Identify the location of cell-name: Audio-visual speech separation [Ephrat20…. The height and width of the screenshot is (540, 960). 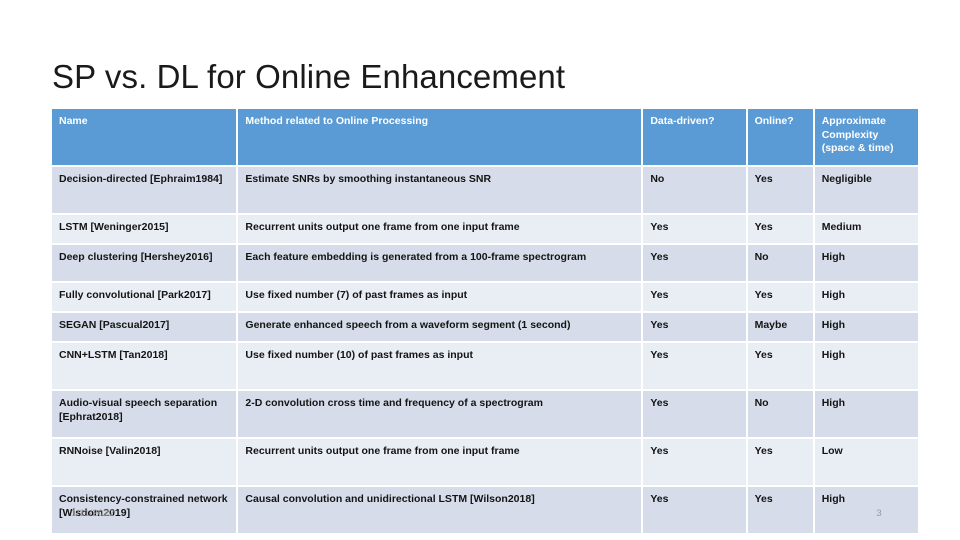
(145, 415).